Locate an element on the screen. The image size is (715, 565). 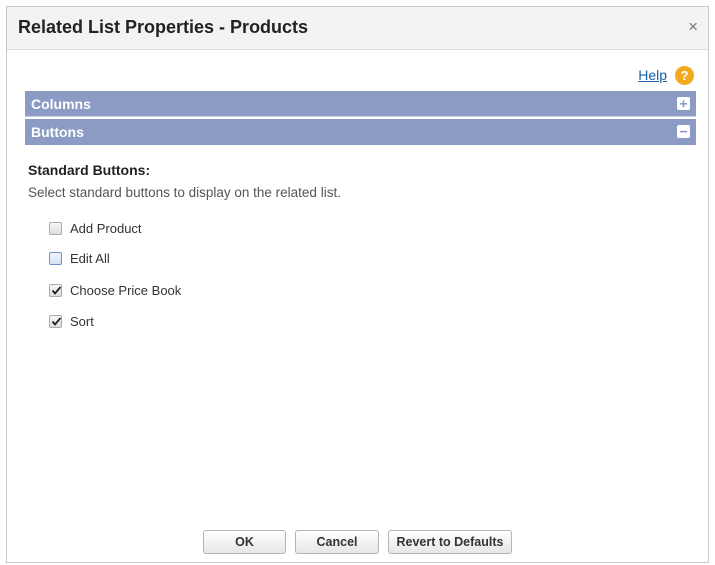
buttons-section-header: Buttons is located at coordinates (360, 132).